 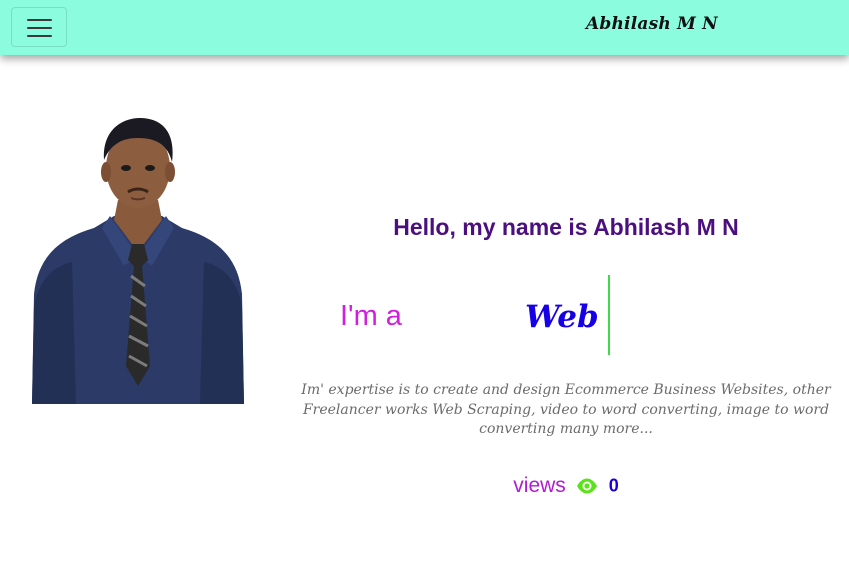 What do you see at coordinates (138, 261) in the screenshot?
I see `profile-photo` at bounding box center [138, 261].